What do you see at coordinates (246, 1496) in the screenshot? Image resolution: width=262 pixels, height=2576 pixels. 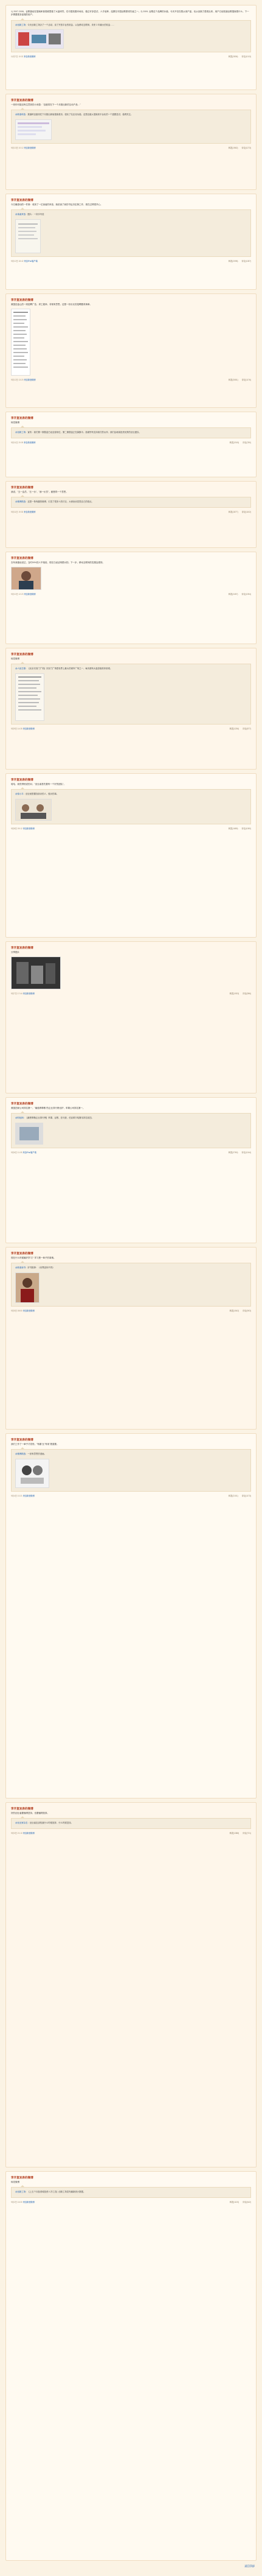 I see `comment-button: 评论(1173)` at bounding box center [246, 1496].